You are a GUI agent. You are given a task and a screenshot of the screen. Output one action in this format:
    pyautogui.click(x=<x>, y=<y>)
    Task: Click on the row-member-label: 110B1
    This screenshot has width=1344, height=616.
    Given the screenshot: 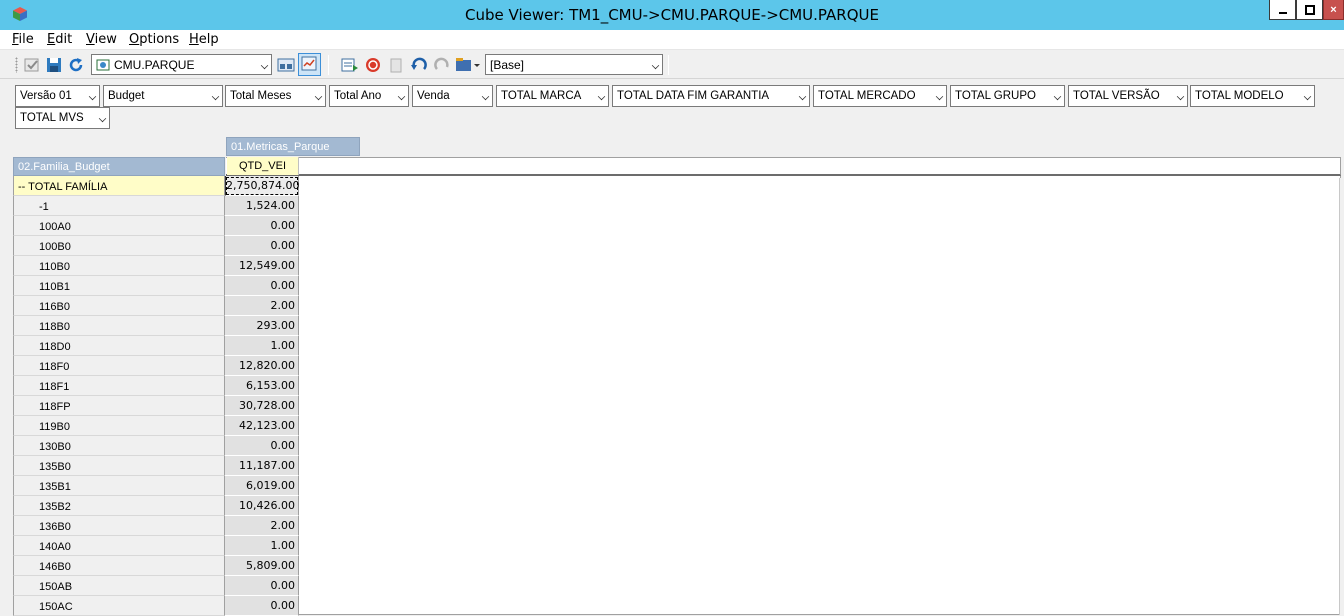 What is the action you would take?
    pyautogui.click(x=119, y=286)
    